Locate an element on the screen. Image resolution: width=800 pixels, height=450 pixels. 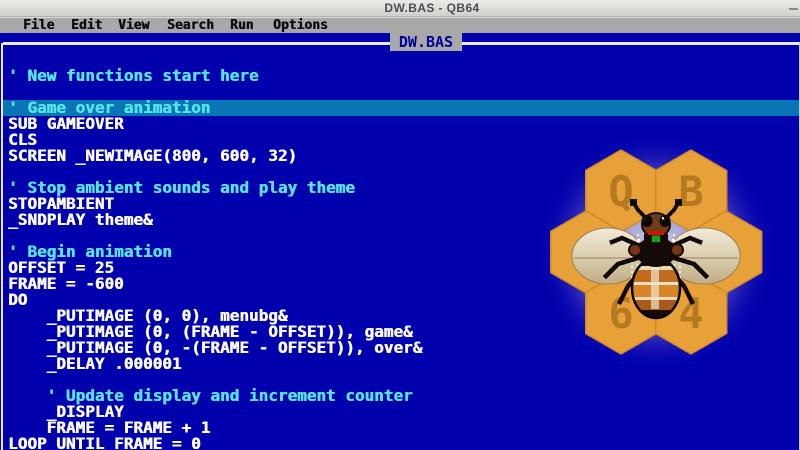
menu-item-options: Options is located at coordinates (300, 25).